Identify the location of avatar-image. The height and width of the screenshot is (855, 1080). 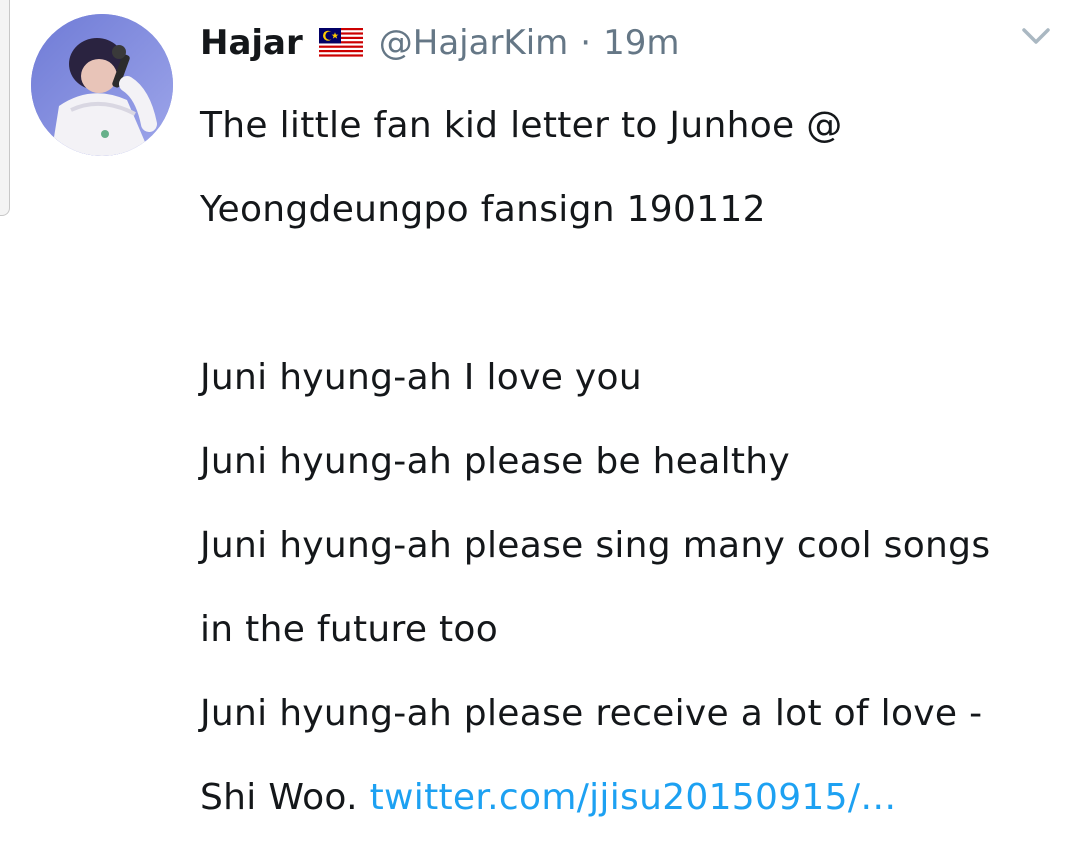
(102, 85).